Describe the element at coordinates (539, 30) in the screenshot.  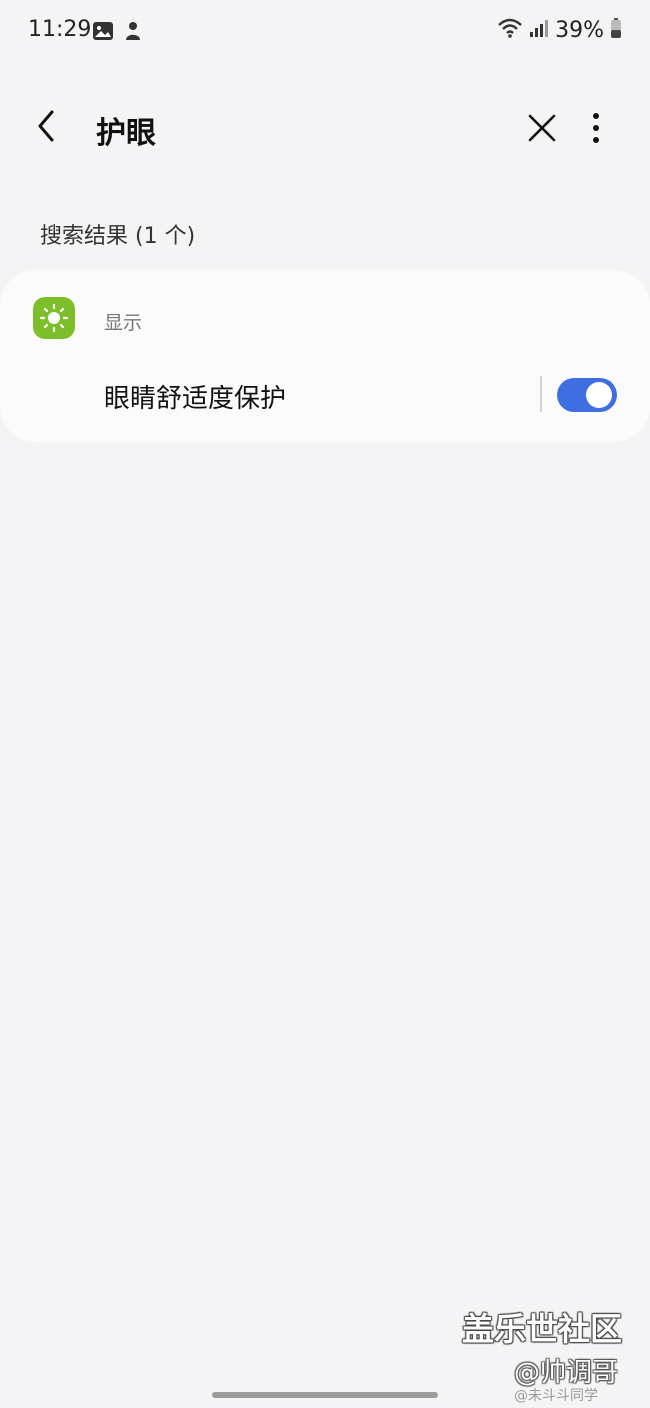
I see `signal-icon` at that location.